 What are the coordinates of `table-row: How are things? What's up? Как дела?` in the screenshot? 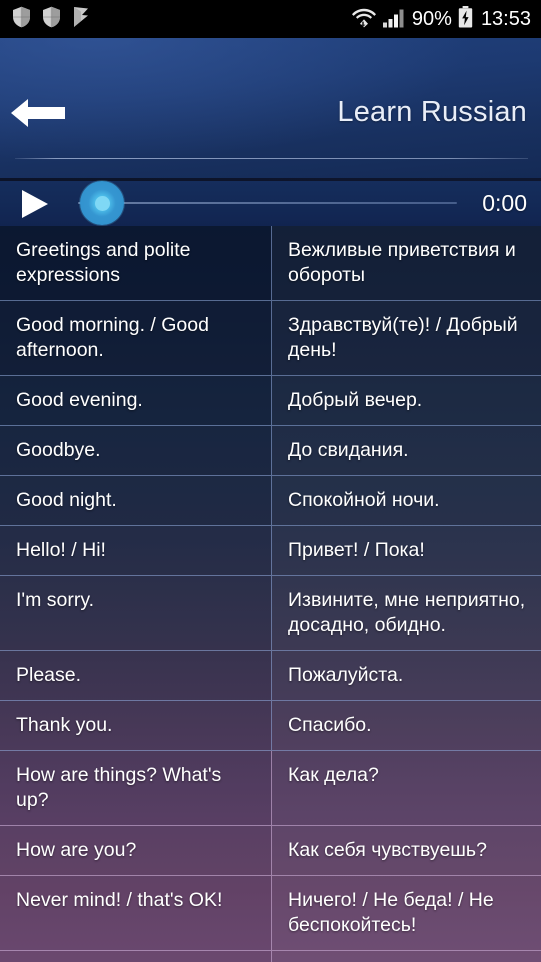 It's located at (270, 788).